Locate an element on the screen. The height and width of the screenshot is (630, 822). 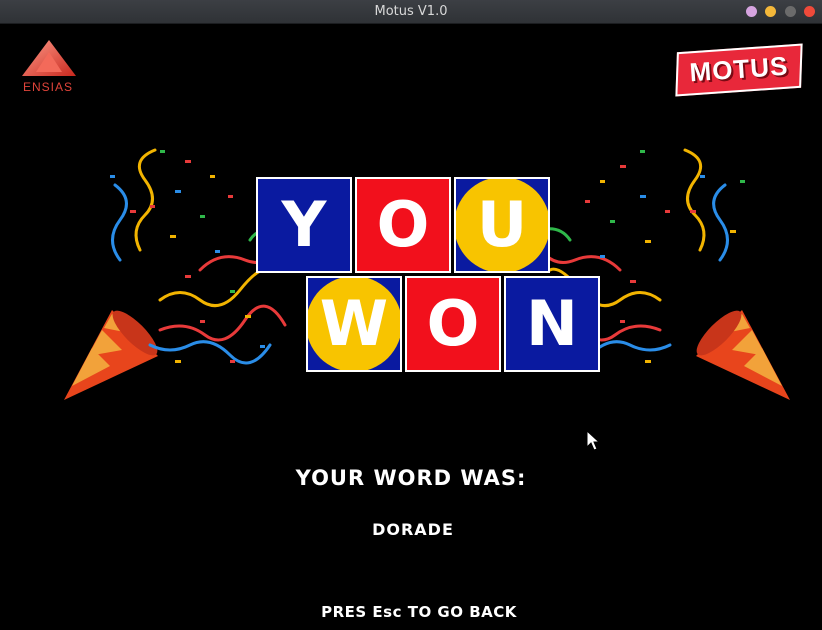
banner-tile-row1-2: O is located at coordinates (403, 225).